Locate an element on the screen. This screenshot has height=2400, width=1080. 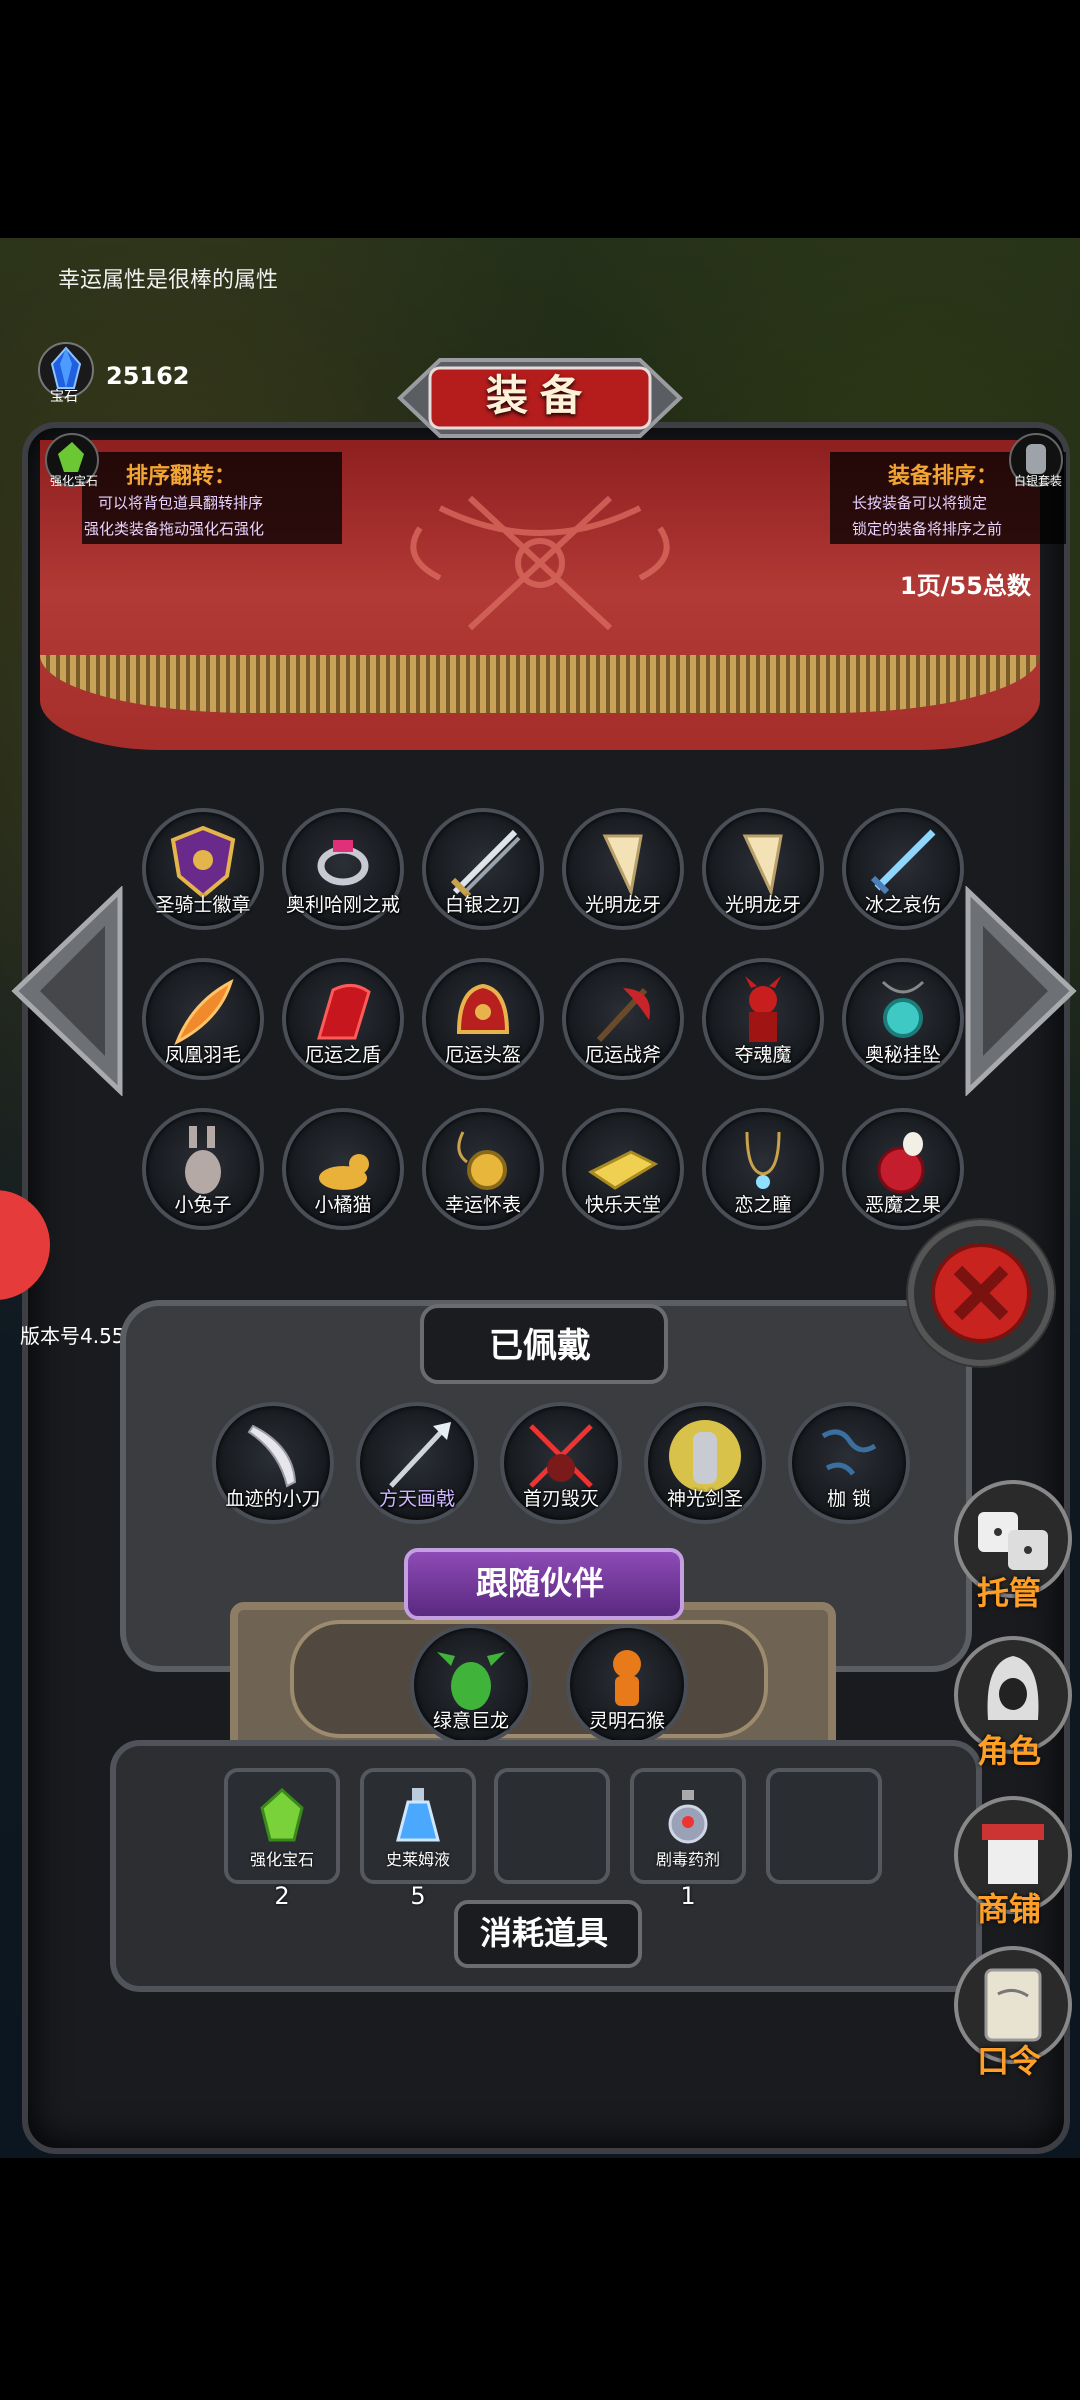
item-slot: 夺魂魔 is located at coordinates (763, 1019).